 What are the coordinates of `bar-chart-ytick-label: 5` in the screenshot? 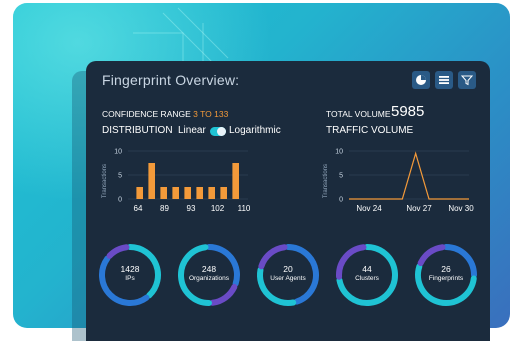 It's located at (120, 176).